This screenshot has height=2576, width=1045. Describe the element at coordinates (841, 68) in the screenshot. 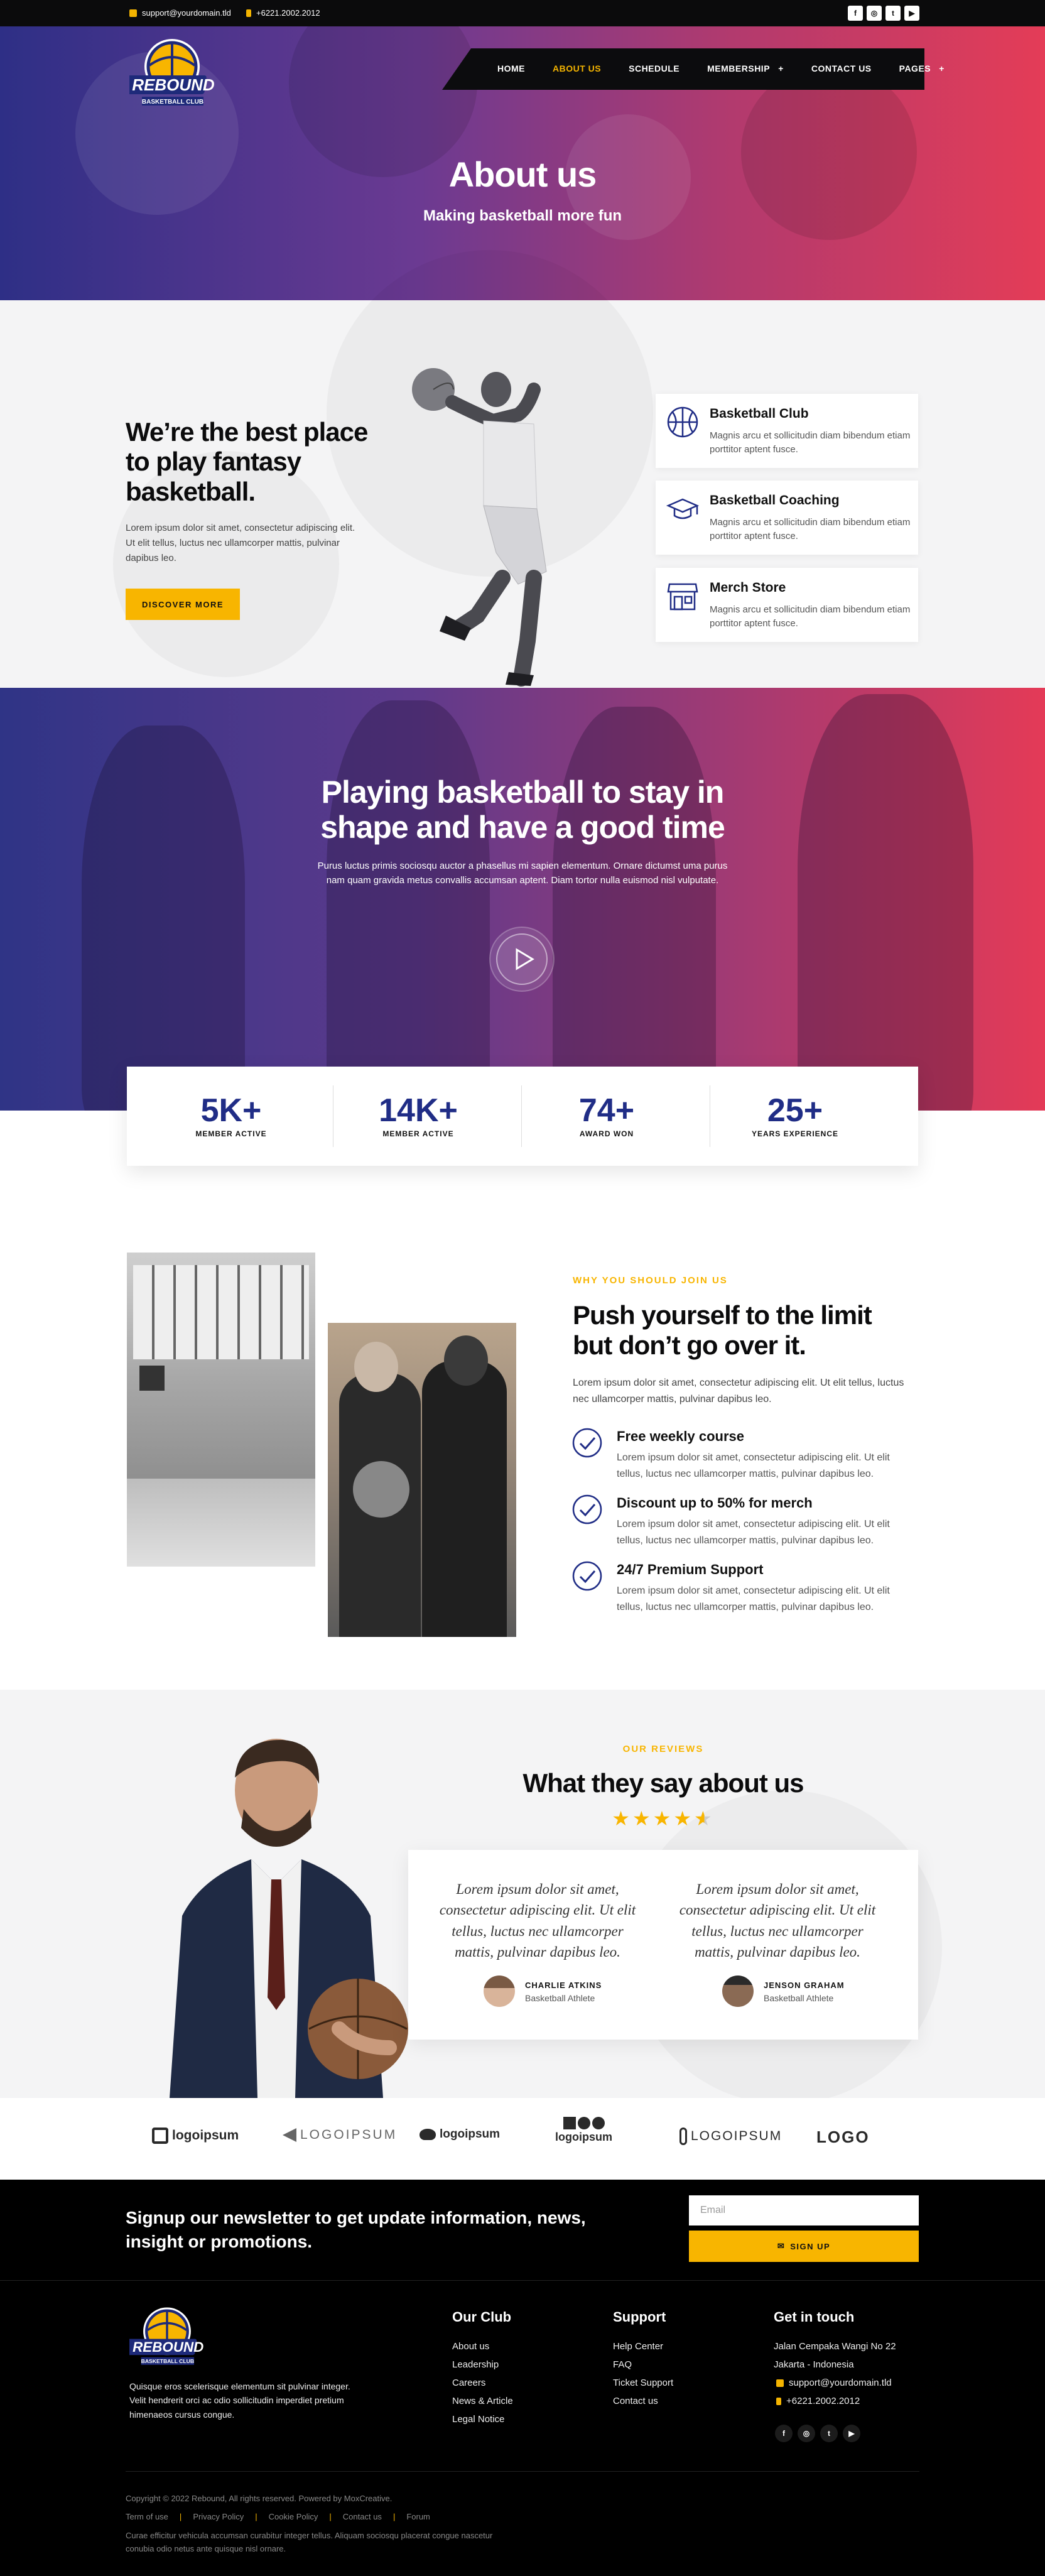

I see `nav-contact-us: CONTACT US` at that location.